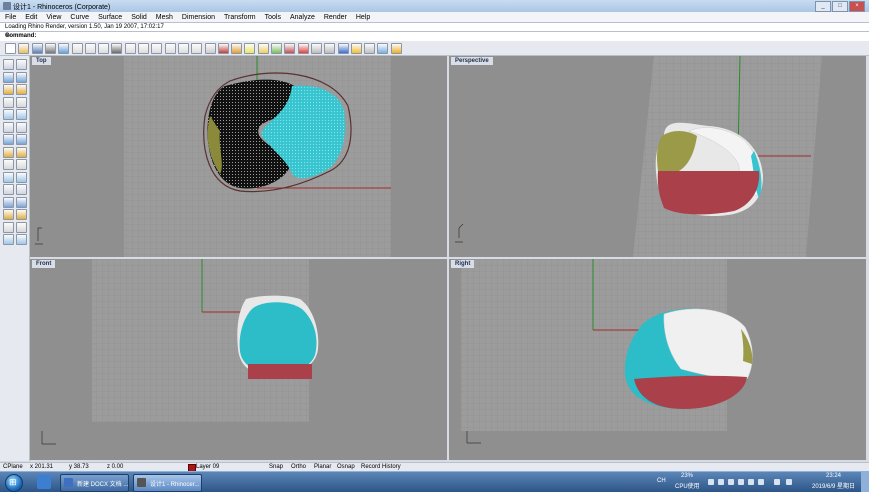 The image size is (869, 492). I want to click on circle-icon, so click(8, 89).